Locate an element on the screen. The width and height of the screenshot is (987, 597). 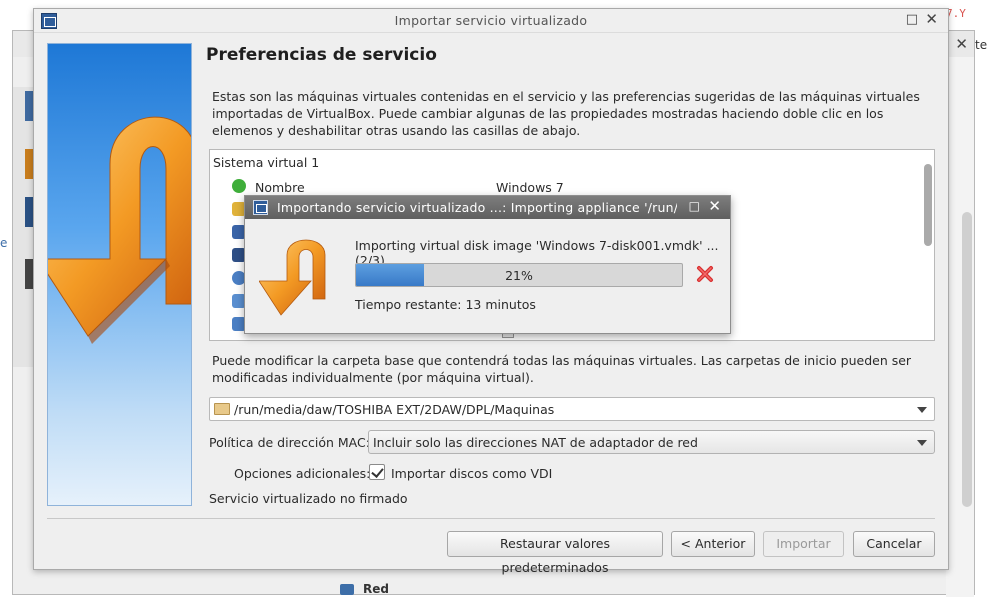
tree-row-value: Windows 7 is located at coordinates (530, 187).